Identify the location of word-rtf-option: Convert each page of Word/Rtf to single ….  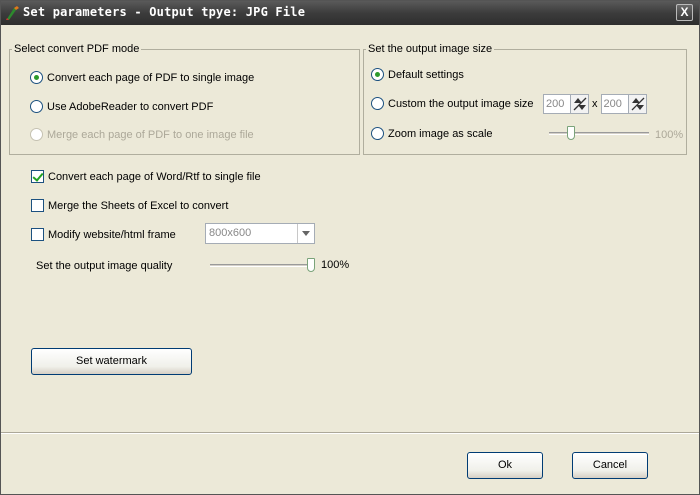
(146, 176).